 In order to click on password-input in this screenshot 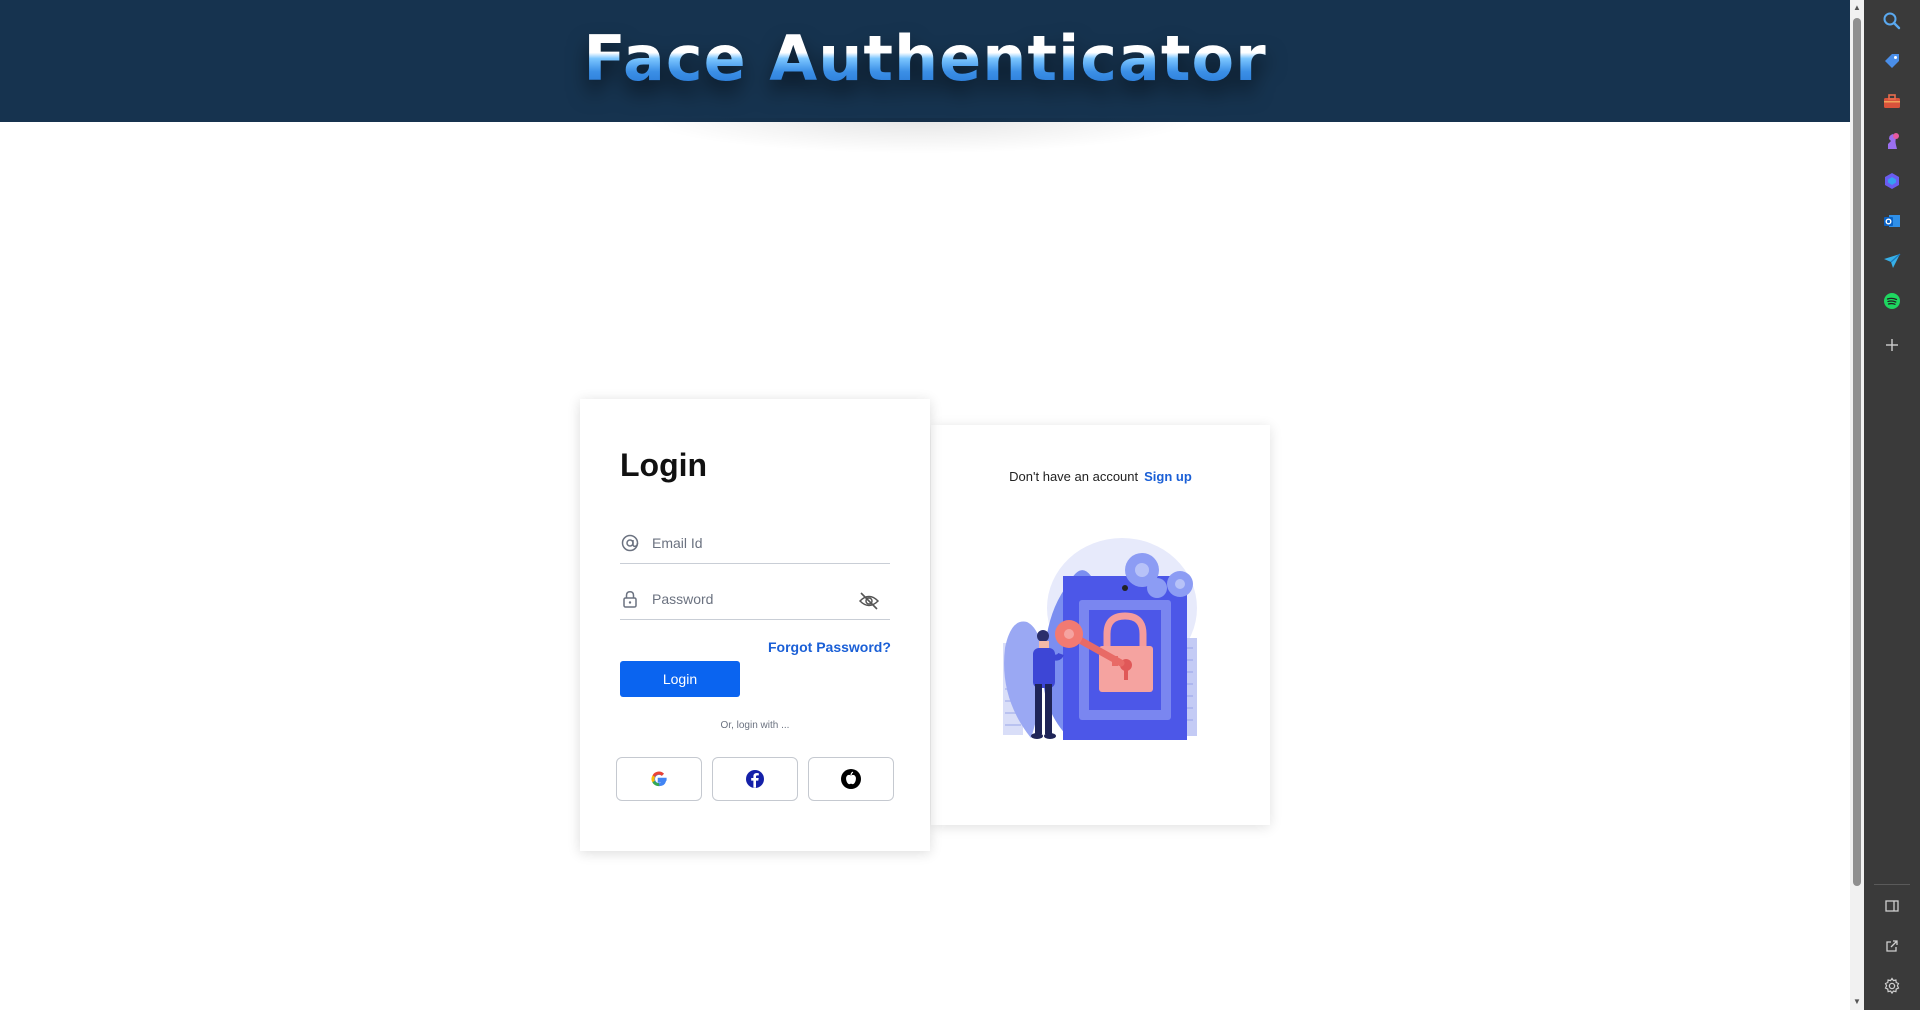, I will do `click(752, 599)`.